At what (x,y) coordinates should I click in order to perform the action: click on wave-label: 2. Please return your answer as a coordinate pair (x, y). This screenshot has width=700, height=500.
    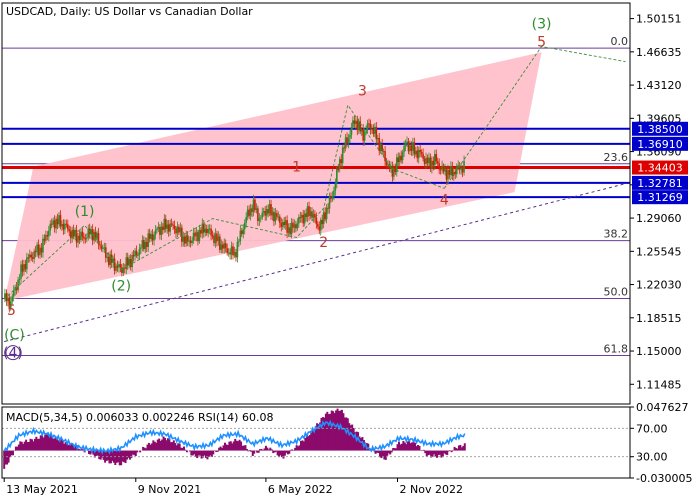
    Looking at the image, I should click on (323, 243).